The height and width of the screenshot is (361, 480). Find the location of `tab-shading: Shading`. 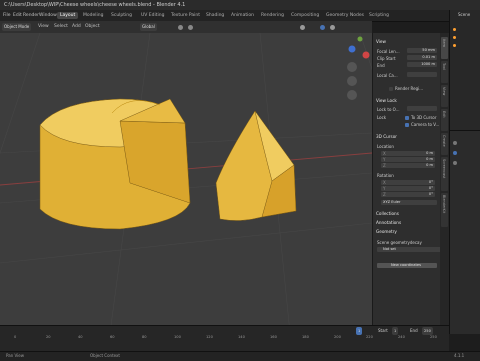

tab-shading: Shading is located at coordinates (215, 15).